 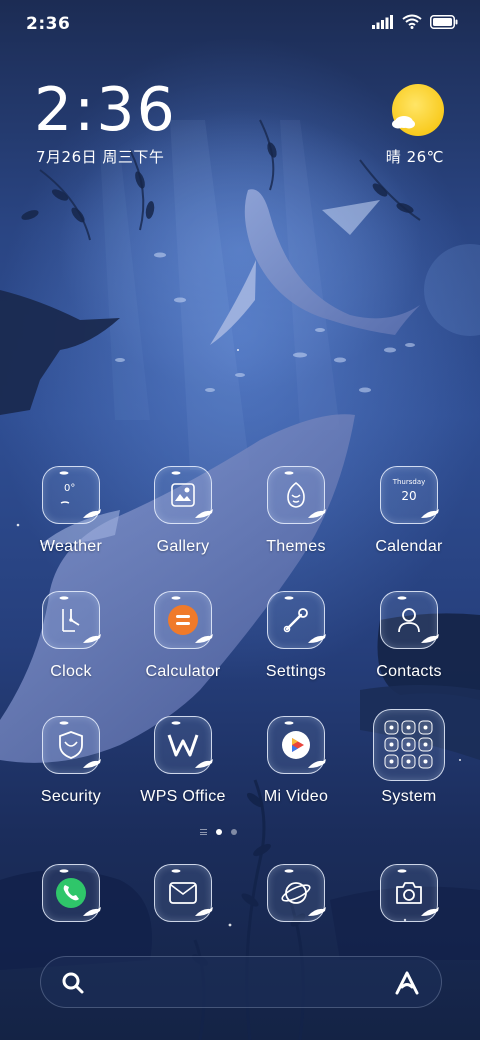 What do you see at coordinates (183, 796) in the screenshot?
I see `app-label: WPS Office` at bounding box center [183, 796].